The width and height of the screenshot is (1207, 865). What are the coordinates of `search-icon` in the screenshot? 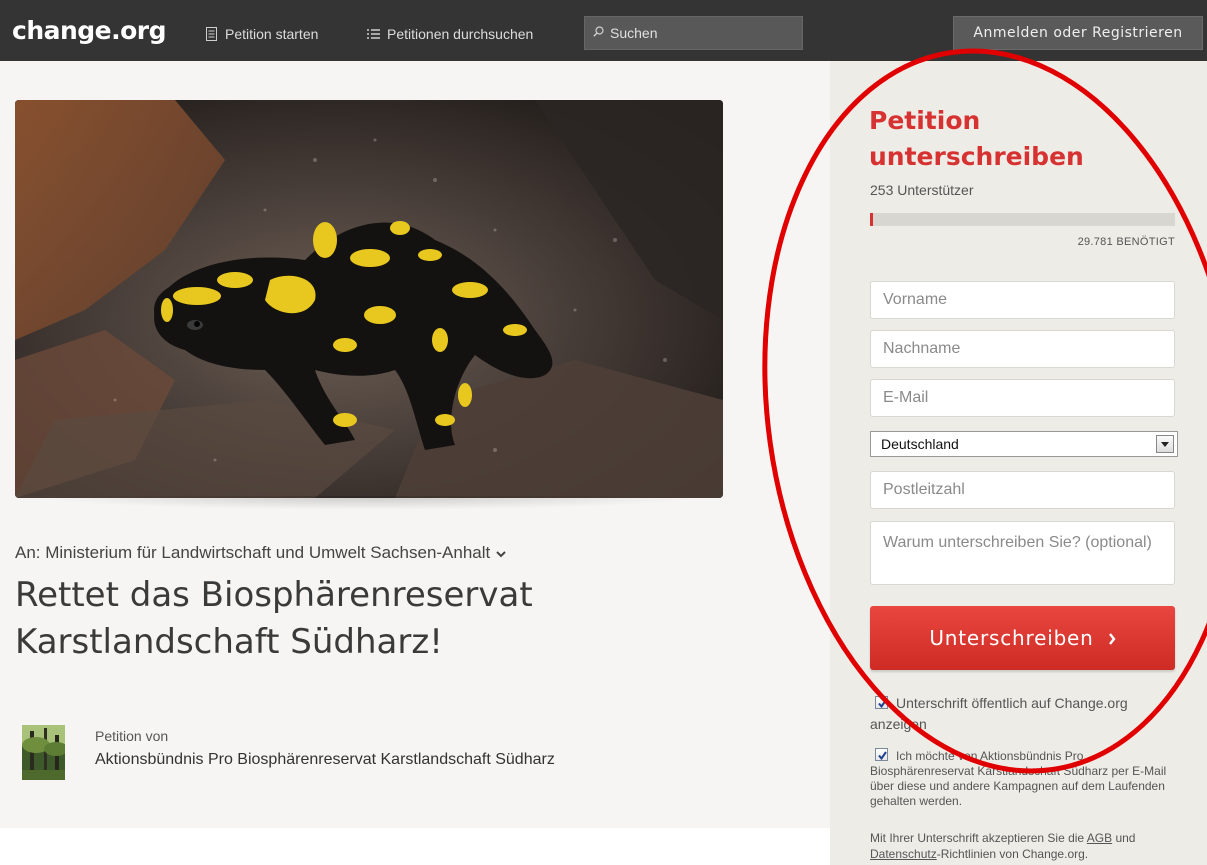 It's located at (598, 33).